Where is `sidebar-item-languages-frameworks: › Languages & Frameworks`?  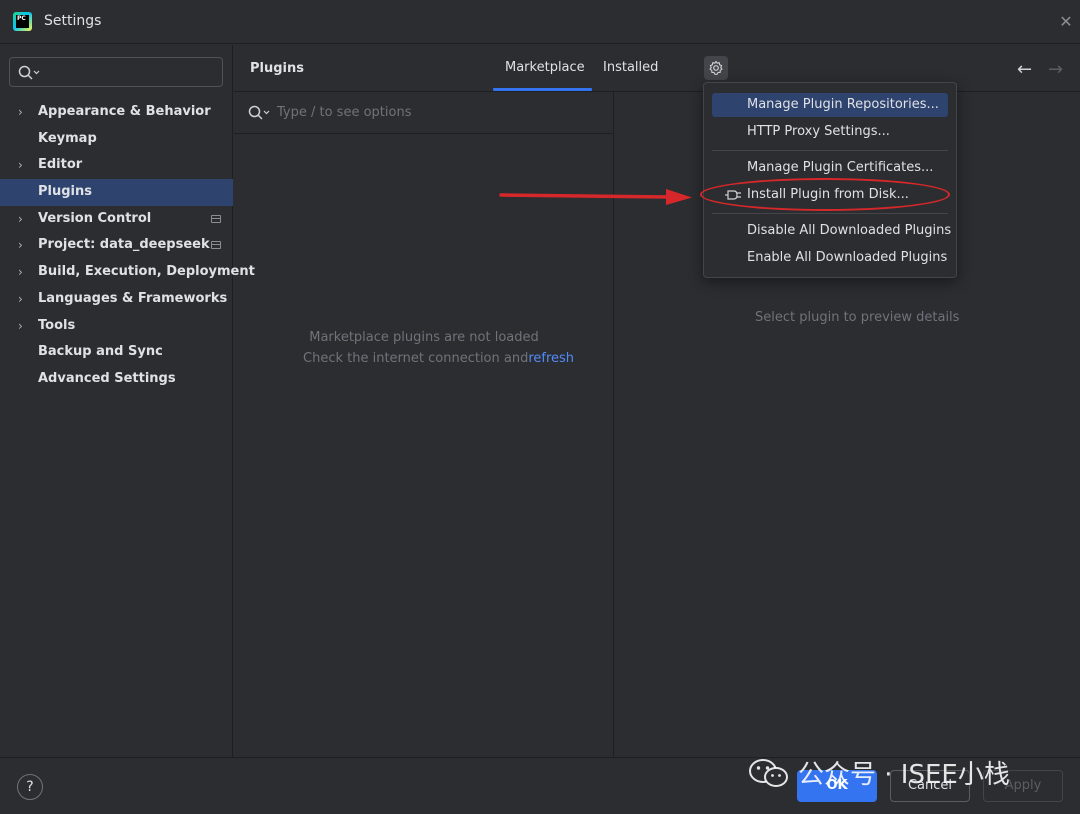 sidebar-item-languages-frameworks: › Languages & Frameworks is located at coordinates (116, 299).